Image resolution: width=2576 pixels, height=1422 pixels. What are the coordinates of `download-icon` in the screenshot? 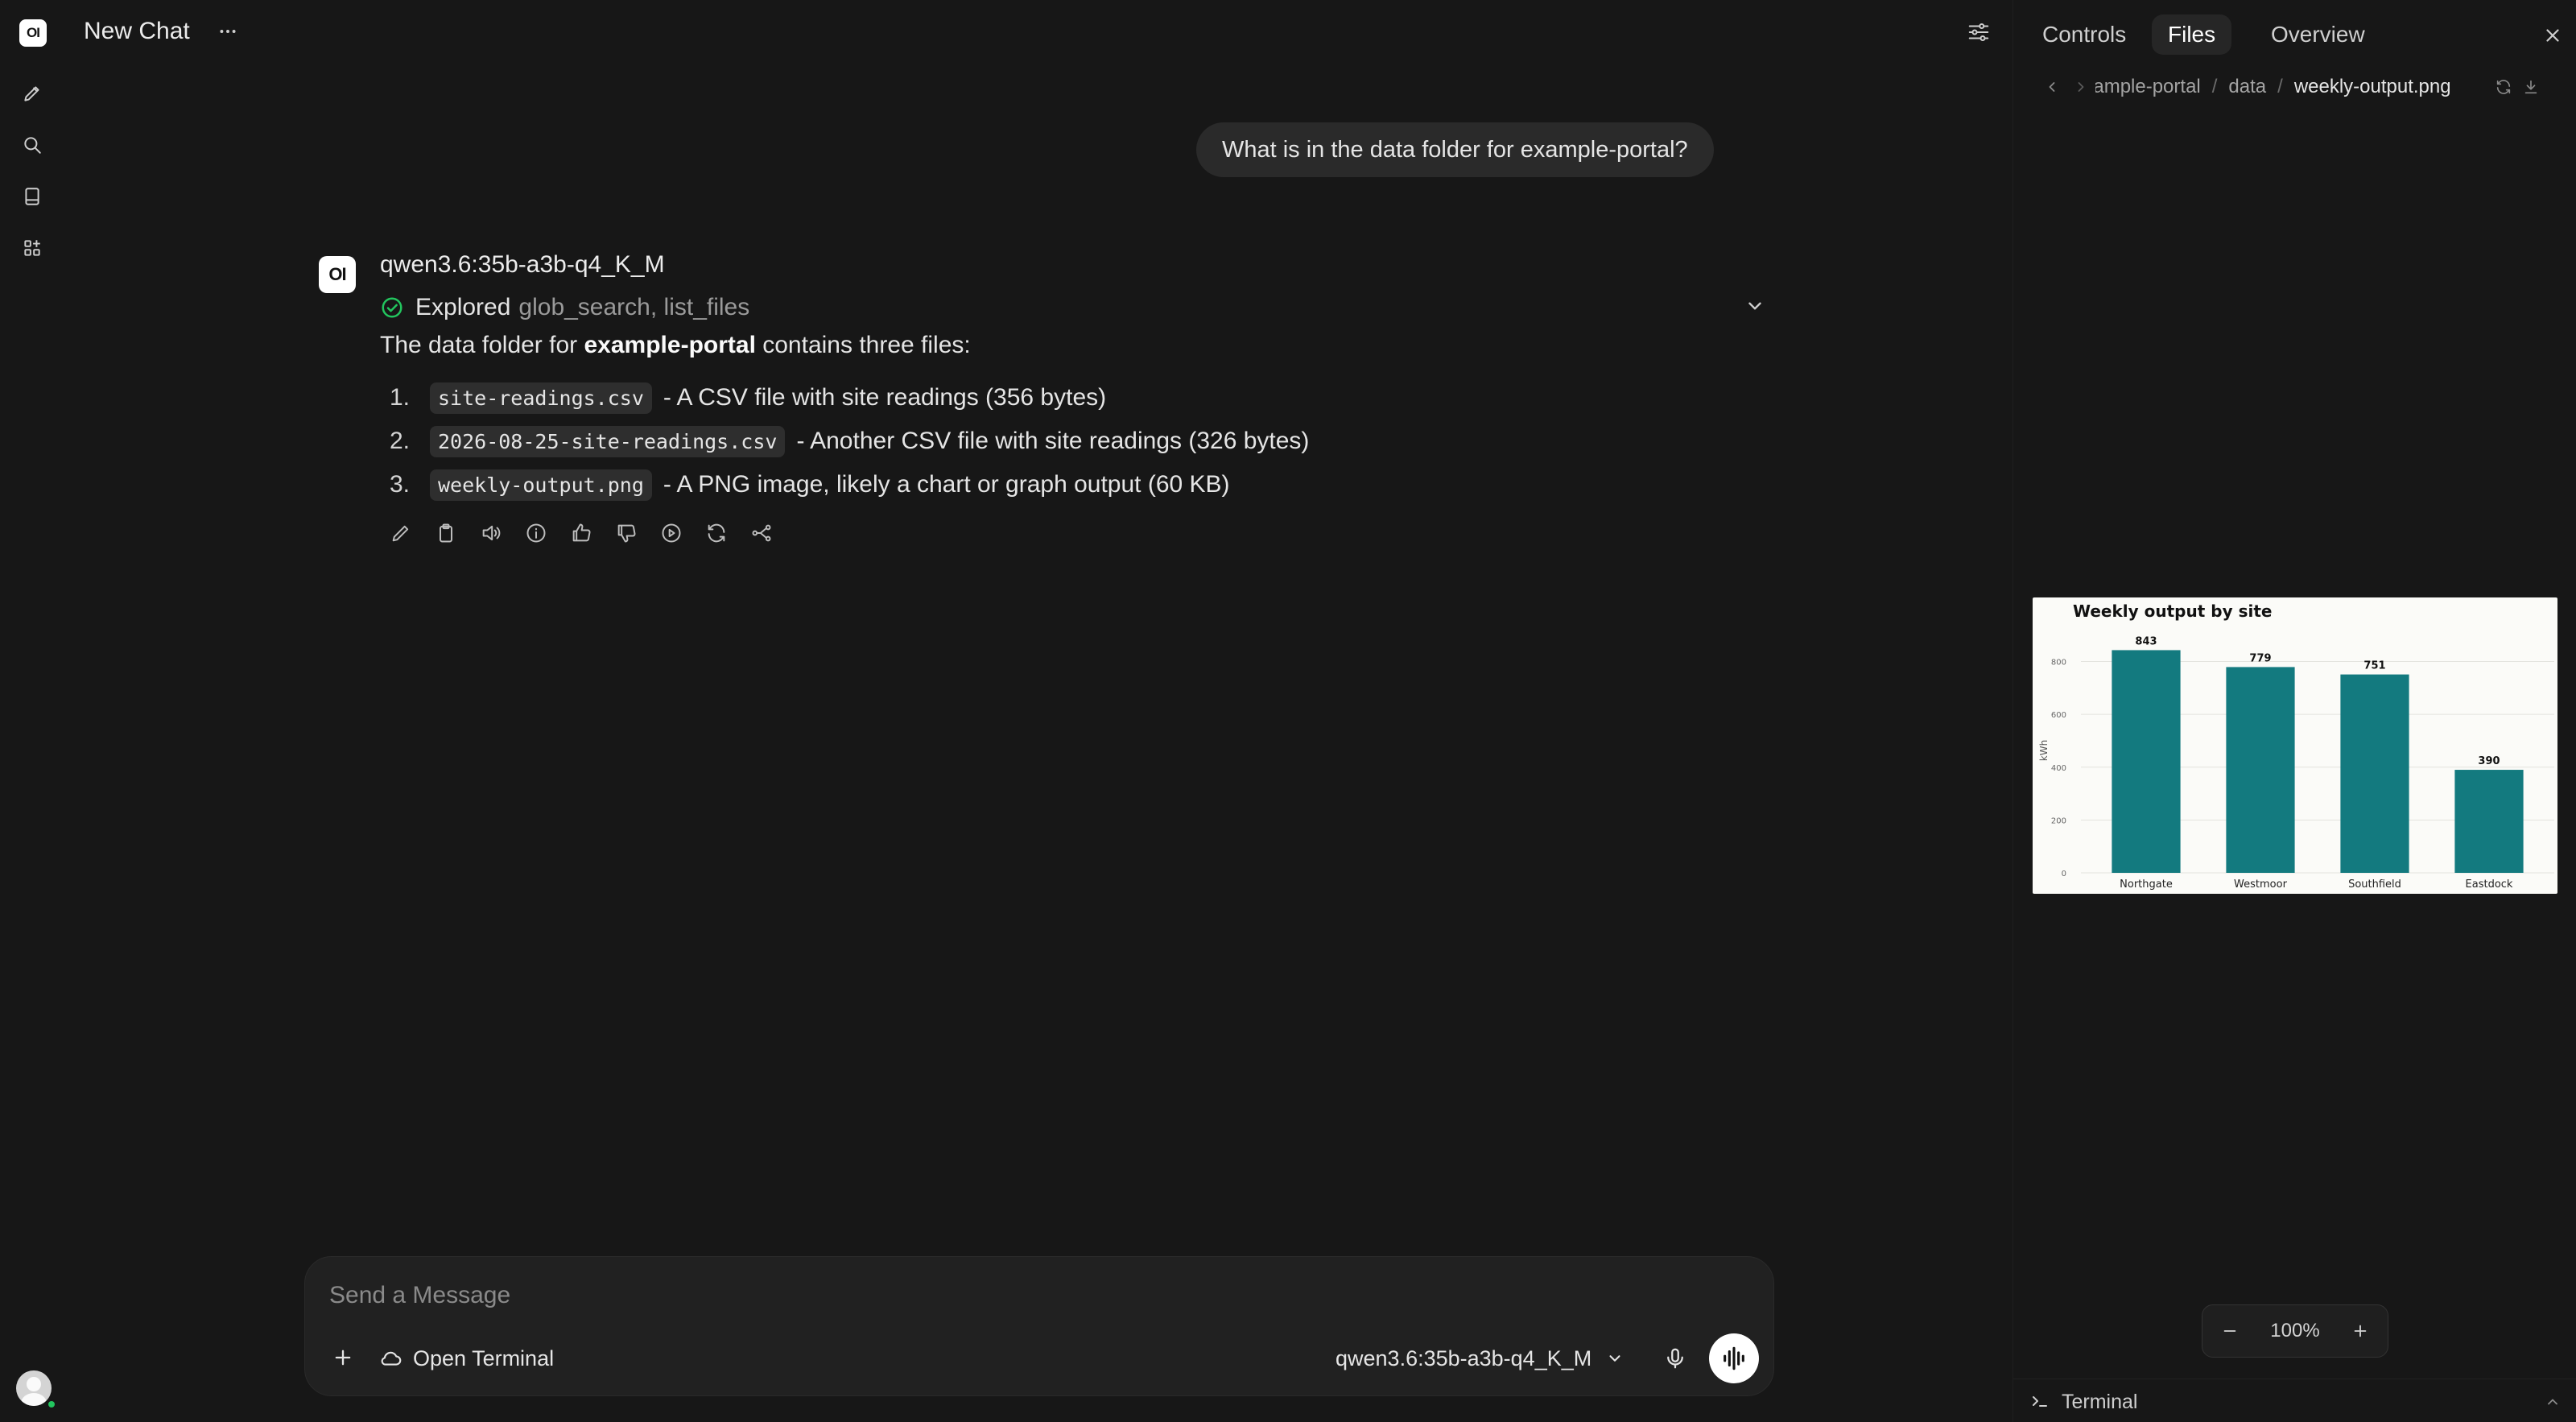 It's located at (2531, 87).